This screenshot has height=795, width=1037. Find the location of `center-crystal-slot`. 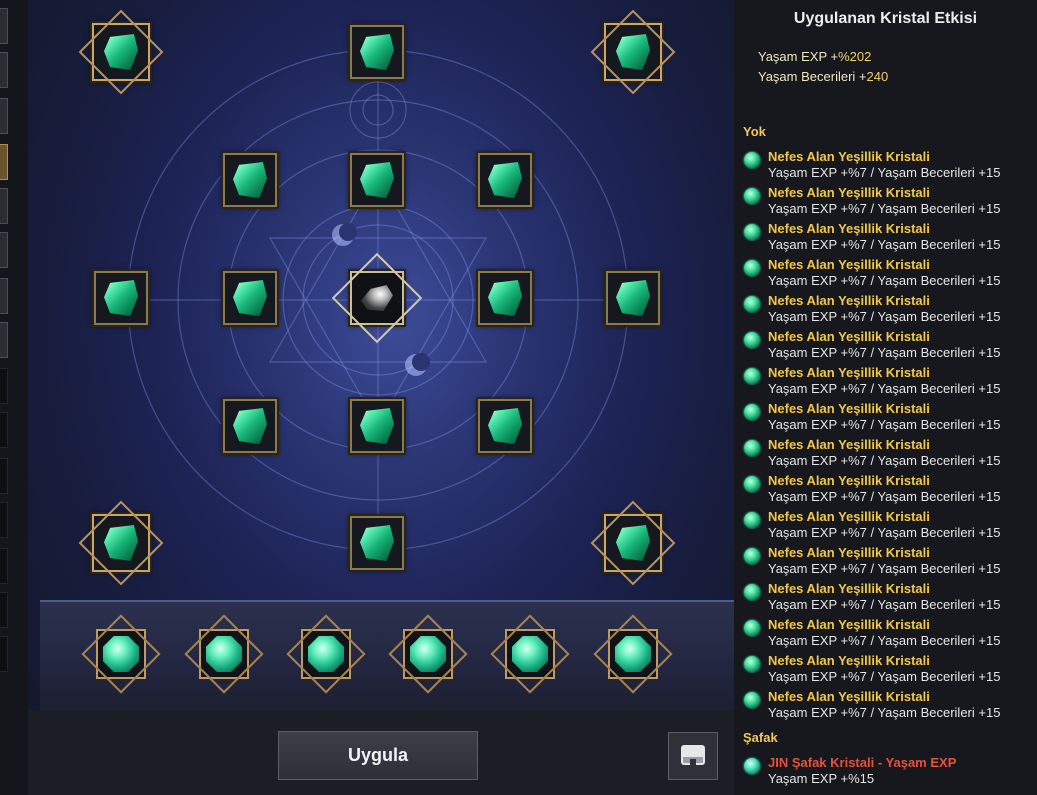

center-crystal-slot is located at coordinates (377, 298).